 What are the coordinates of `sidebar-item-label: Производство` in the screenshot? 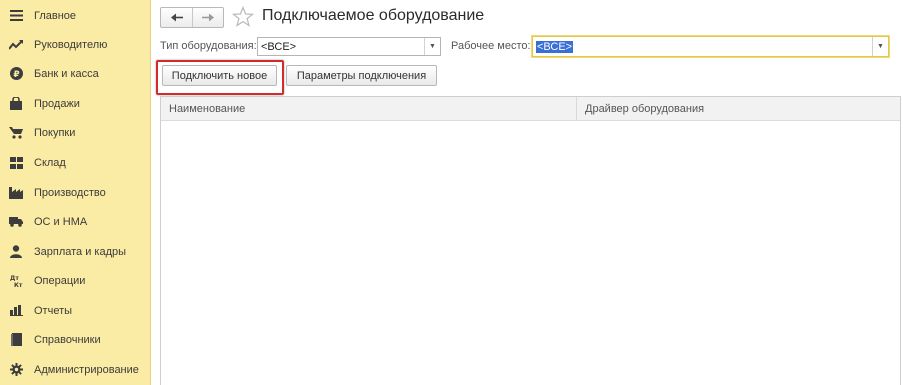 It's located at (70, 192).